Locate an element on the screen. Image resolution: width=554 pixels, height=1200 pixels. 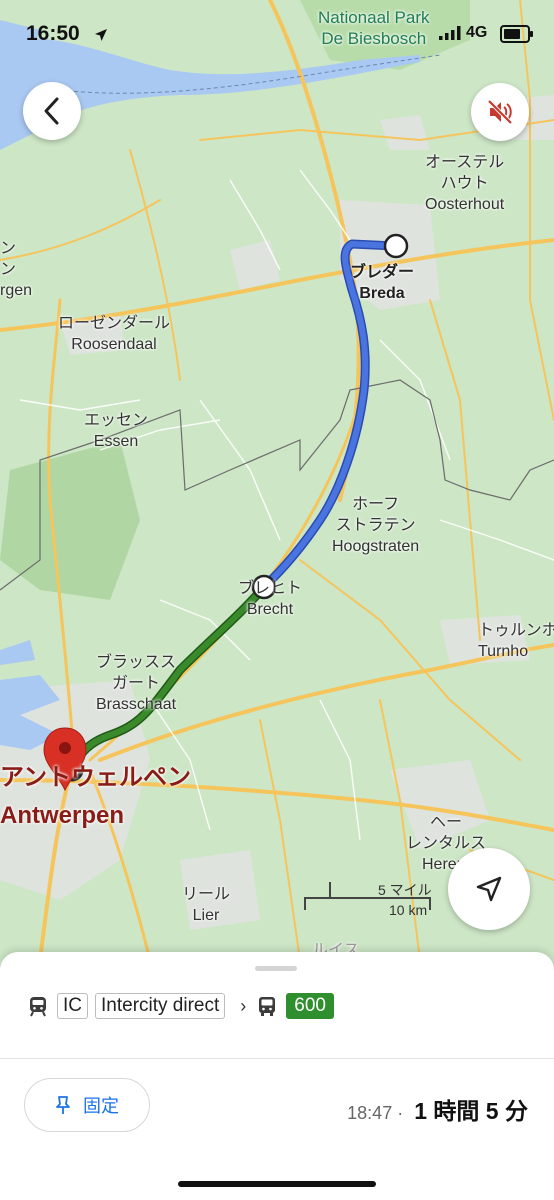
route-summary: IC Intercity direct › 600 is located at coordinates (184, 1006).